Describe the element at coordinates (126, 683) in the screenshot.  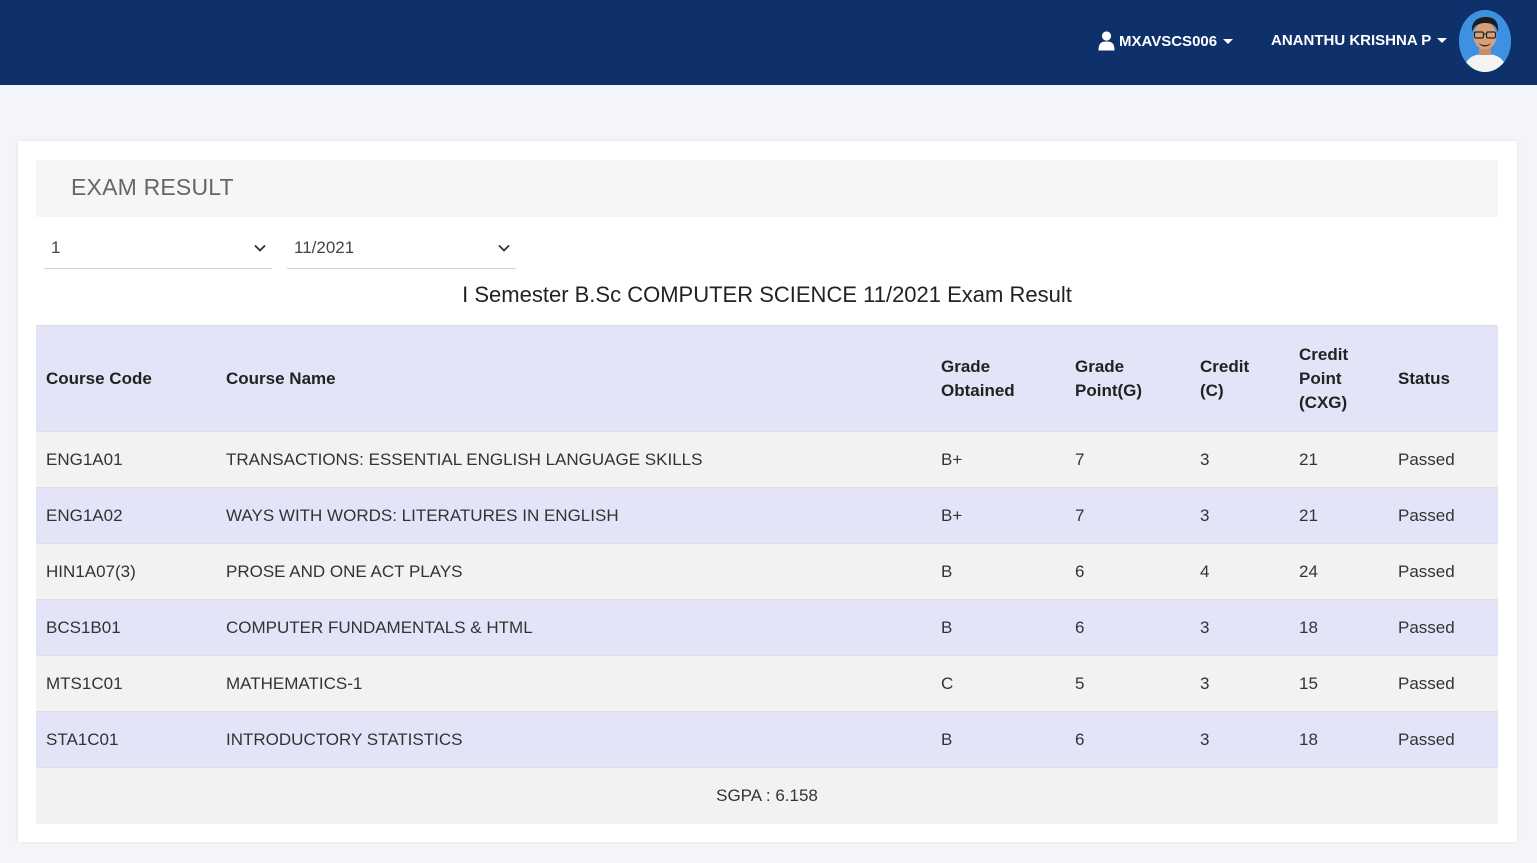
I see `cell-course-code: MTS1C01` at that location.